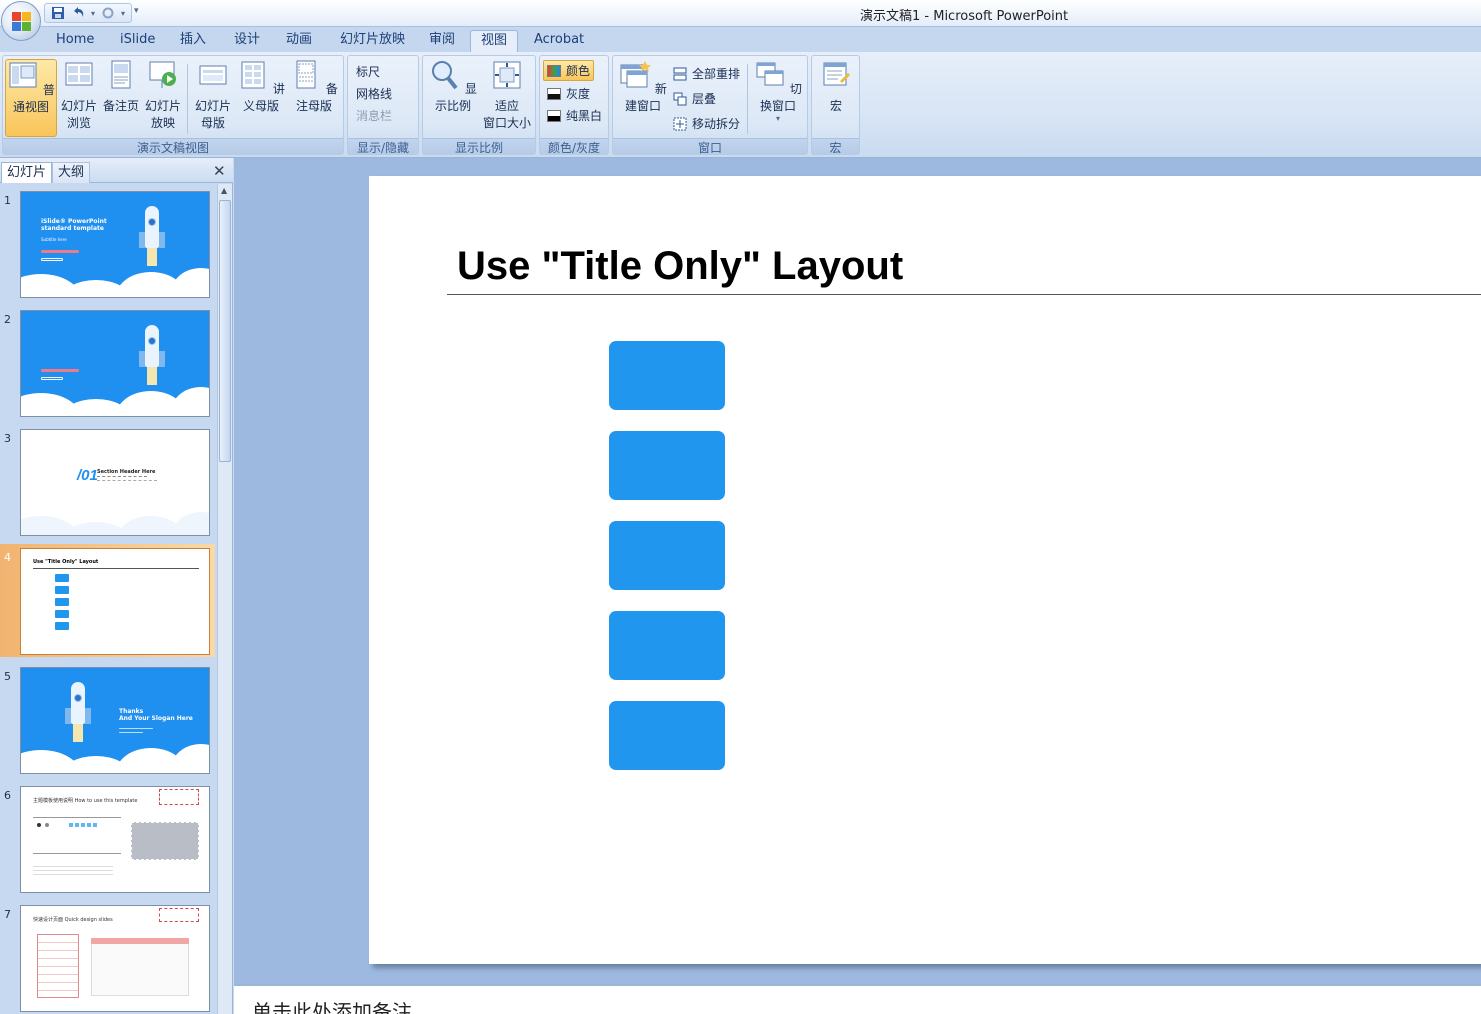 Image resolution: width=1481 pixels, height=1014 pixels. Describe the element at coordinates (219, 171) in the screenshot. I see `close-icon: ✕` at that location.